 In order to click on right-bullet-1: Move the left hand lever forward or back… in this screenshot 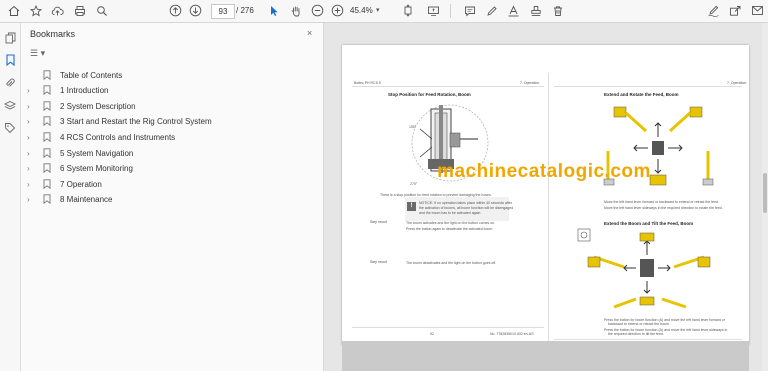, I will do `click(661, 202)`.